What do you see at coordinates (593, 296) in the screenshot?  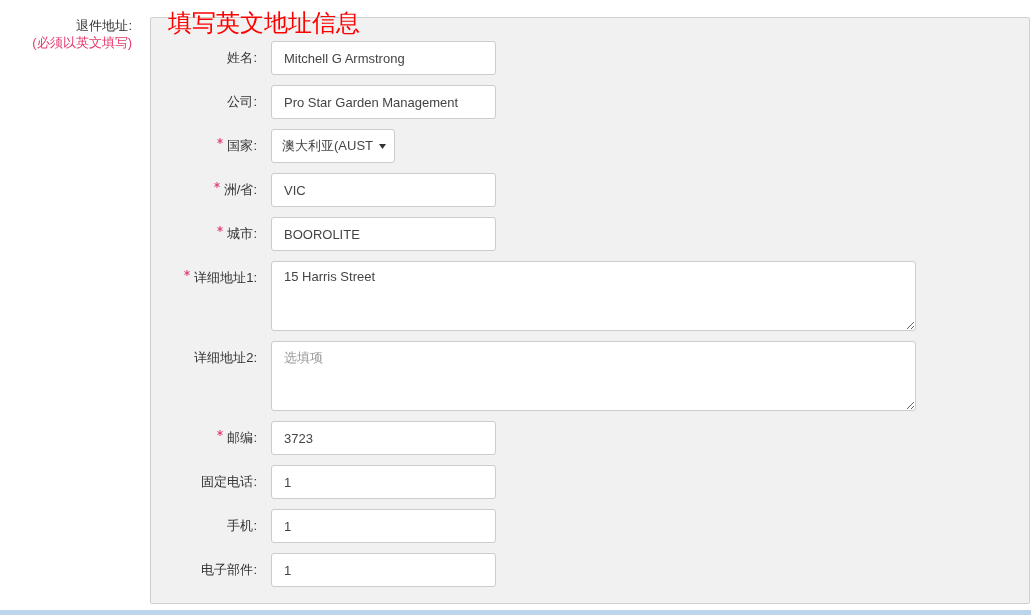 I see `textarea-field: 15 Harris Street` at bounding box center [593, 296].